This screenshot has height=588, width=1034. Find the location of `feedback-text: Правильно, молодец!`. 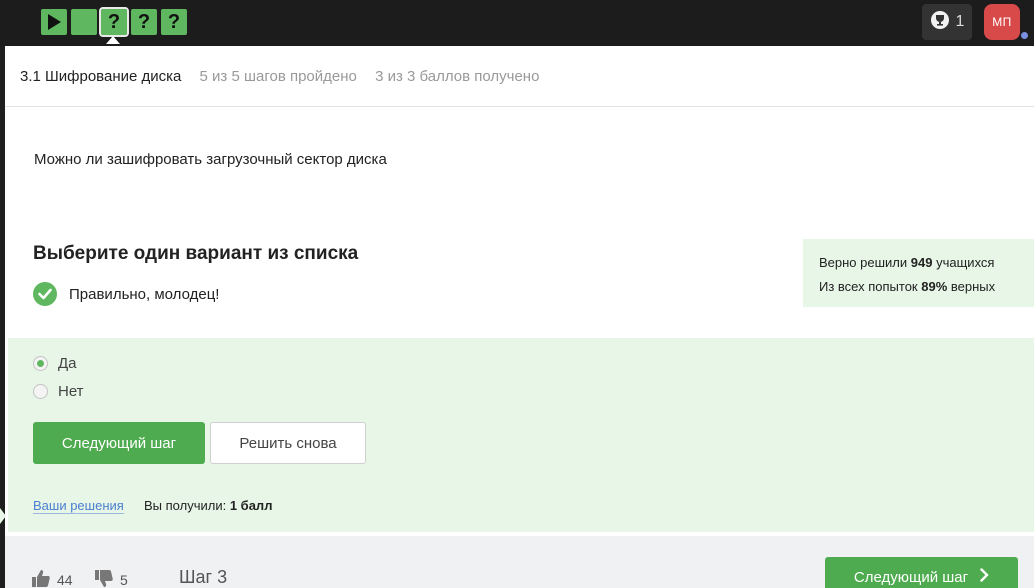

feedback-text: Правильно, молодец! is located at coordinates (144, 294).